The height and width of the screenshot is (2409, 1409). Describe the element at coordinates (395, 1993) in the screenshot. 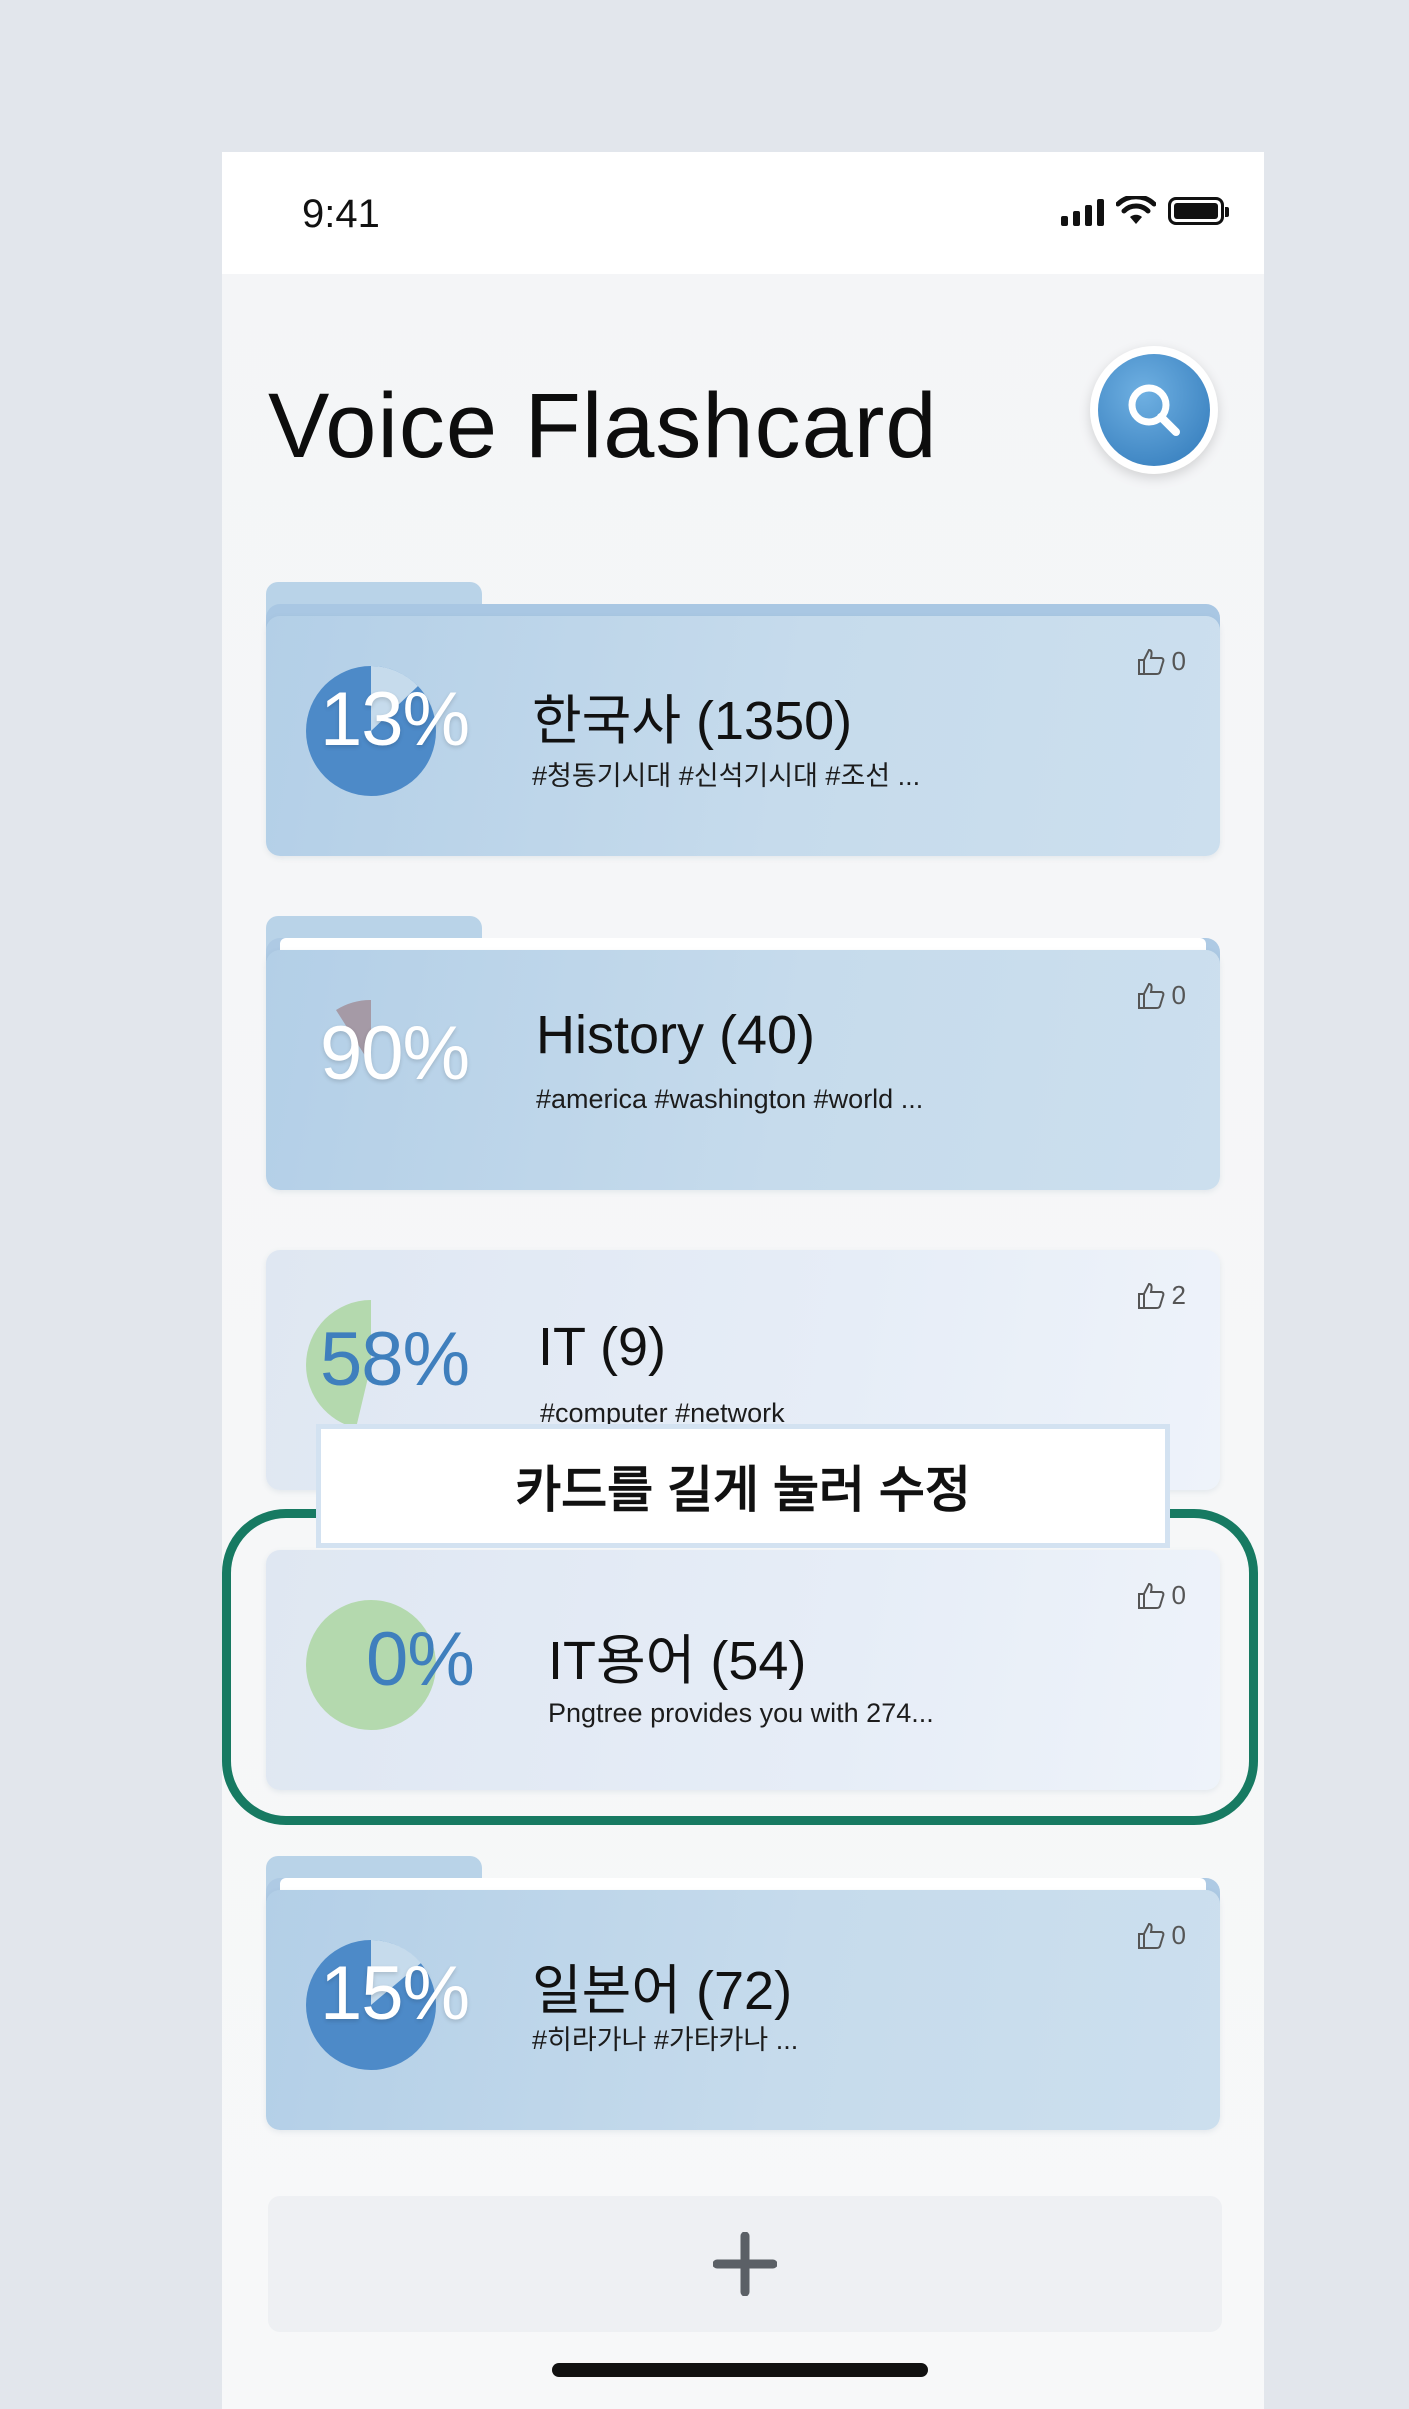

I see `progress-percent: 15%` at that location.